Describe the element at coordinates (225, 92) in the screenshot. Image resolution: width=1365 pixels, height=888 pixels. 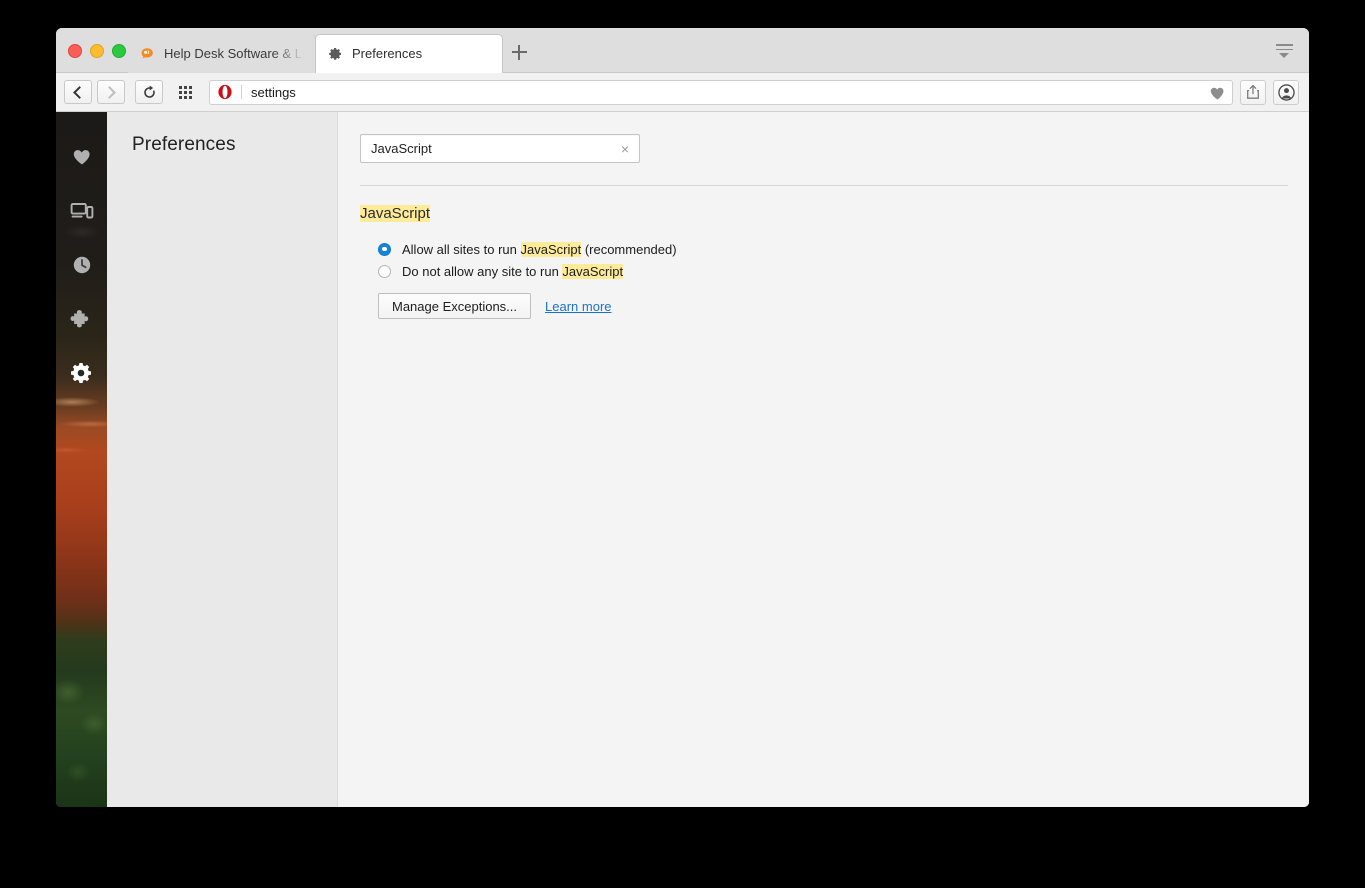
I see `opera-logo-icon` at that location.